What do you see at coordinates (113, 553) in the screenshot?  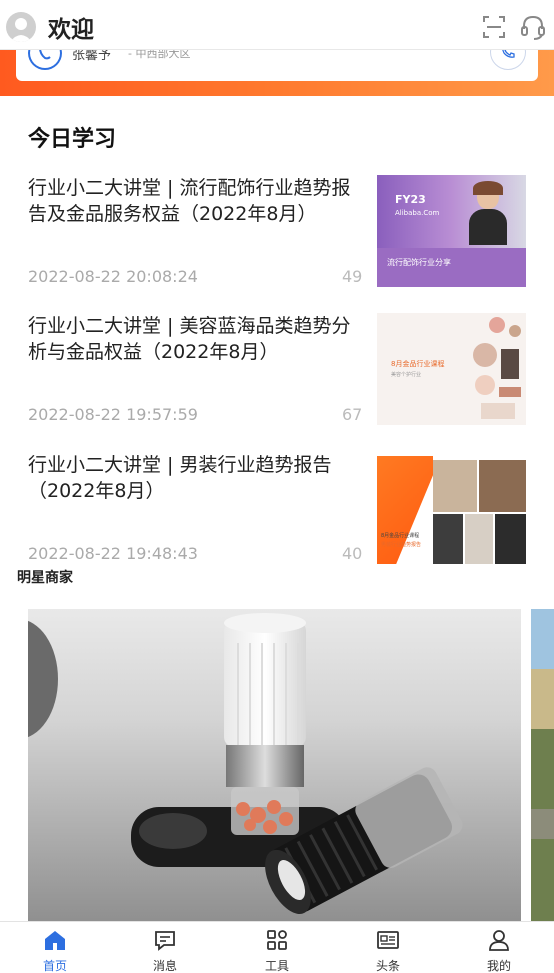 I see `article-date: 2022-08-22 19:48:43` at bounding box center [113, 553].